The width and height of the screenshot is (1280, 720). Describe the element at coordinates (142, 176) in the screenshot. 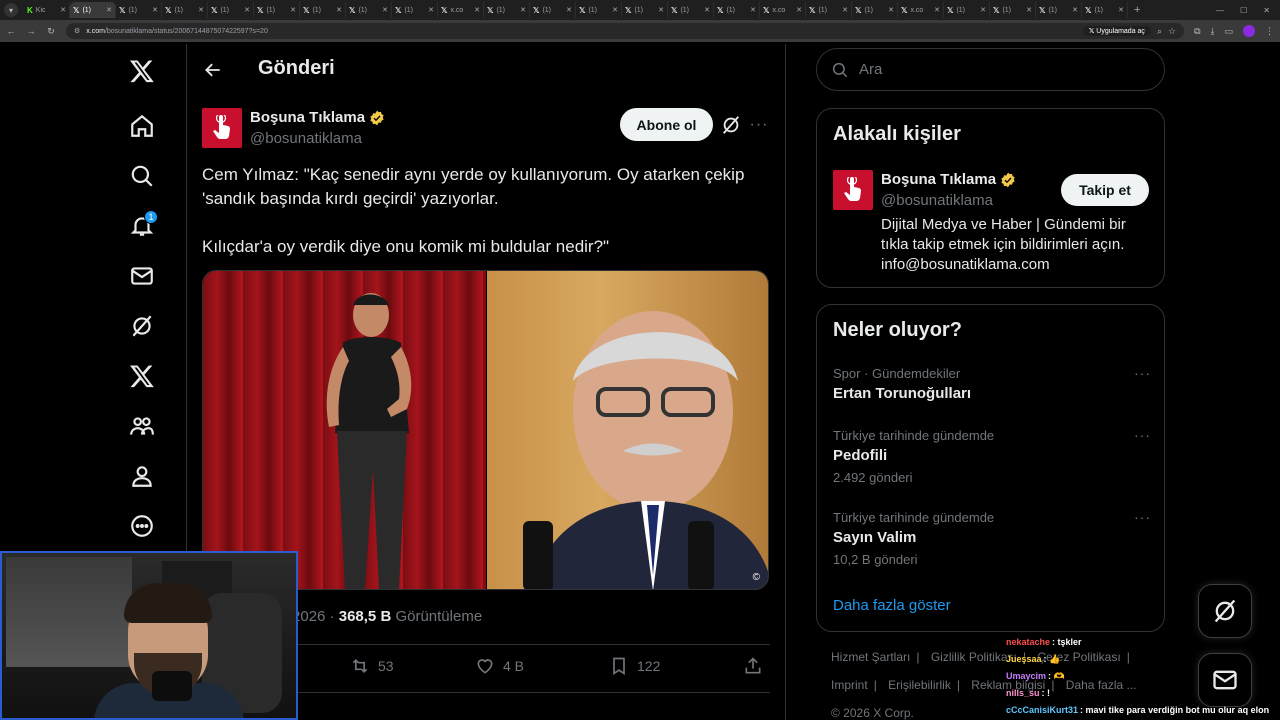

I see `search-icon` at that location.